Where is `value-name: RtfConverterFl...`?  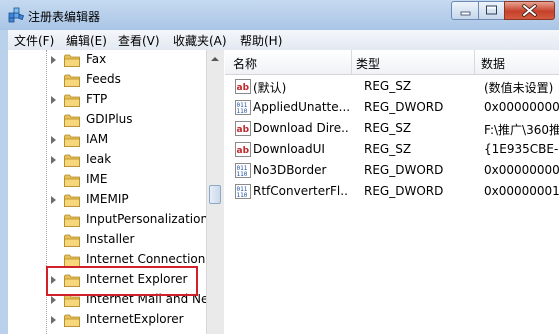 value-name: RtfConverterFl... is located at coordinates (301, 191).